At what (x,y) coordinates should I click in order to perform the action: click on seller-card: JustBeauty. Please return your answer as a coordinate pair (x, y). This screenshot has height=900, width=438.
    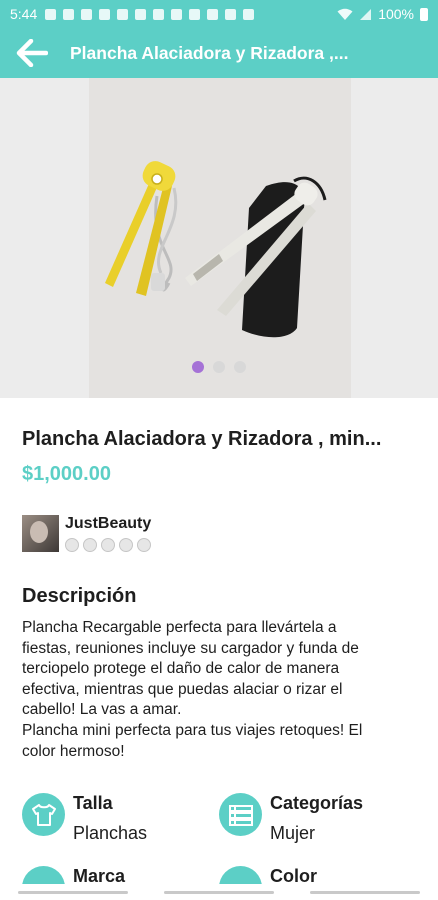
    Looking at the image, I should click on (86, 533).